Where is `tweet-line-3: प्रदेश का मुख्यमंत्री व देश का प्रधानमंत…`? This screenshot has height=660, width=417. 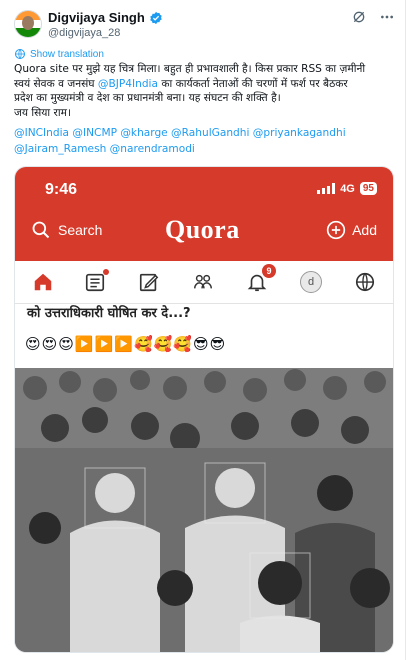 tweet-line-3: प्रदेश का मुख्यमंत्री व देश का प्रधानमंत… is located at coordinates (147, 98).